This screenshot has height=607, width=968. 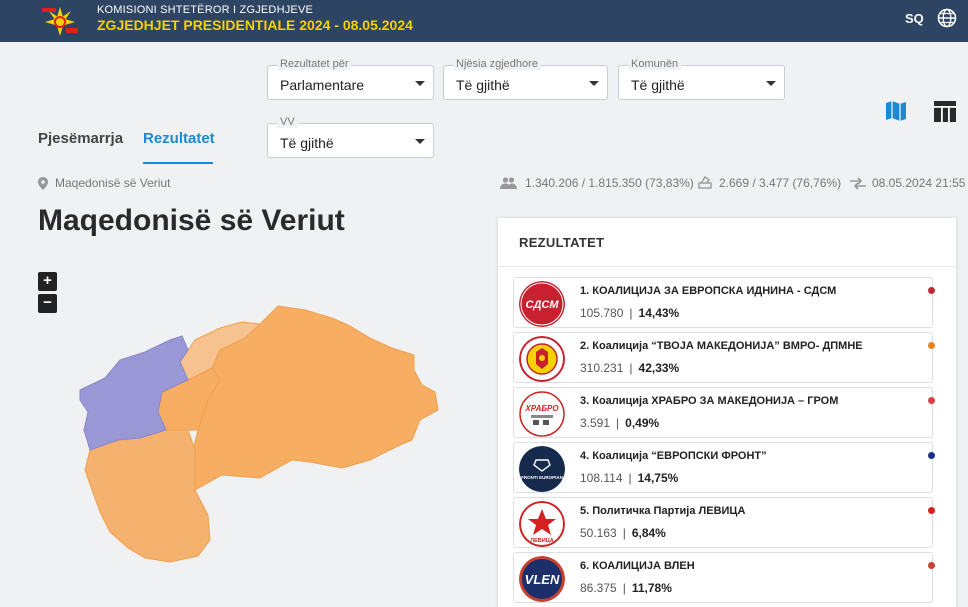 I want to click on party-logo-sdsm-icon: СДСМ, so click(x=542, y=304).